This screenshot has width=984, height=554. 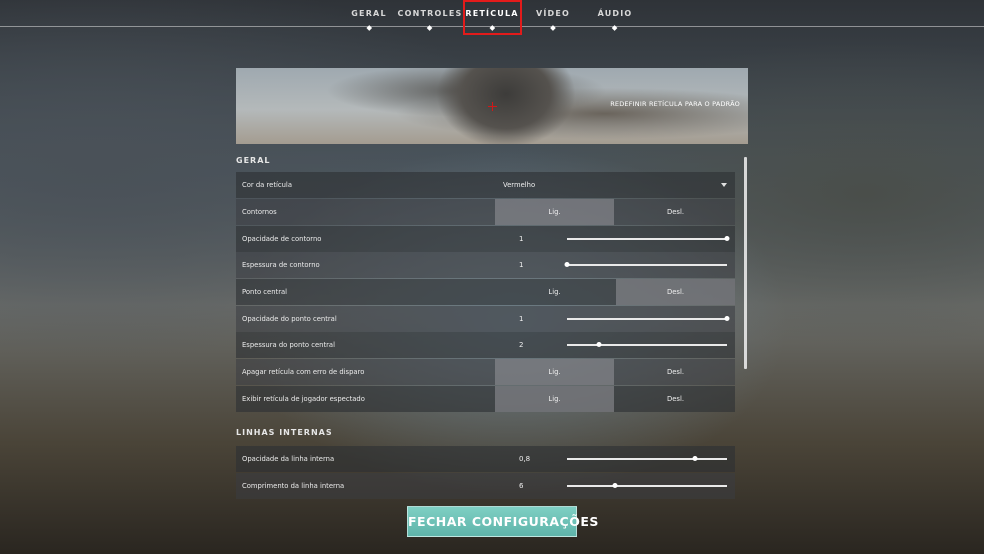 What do you see at coordinates (724, 185) in the screenshot?
I see `chevron-down-icon` at bounding box center [724, 185].